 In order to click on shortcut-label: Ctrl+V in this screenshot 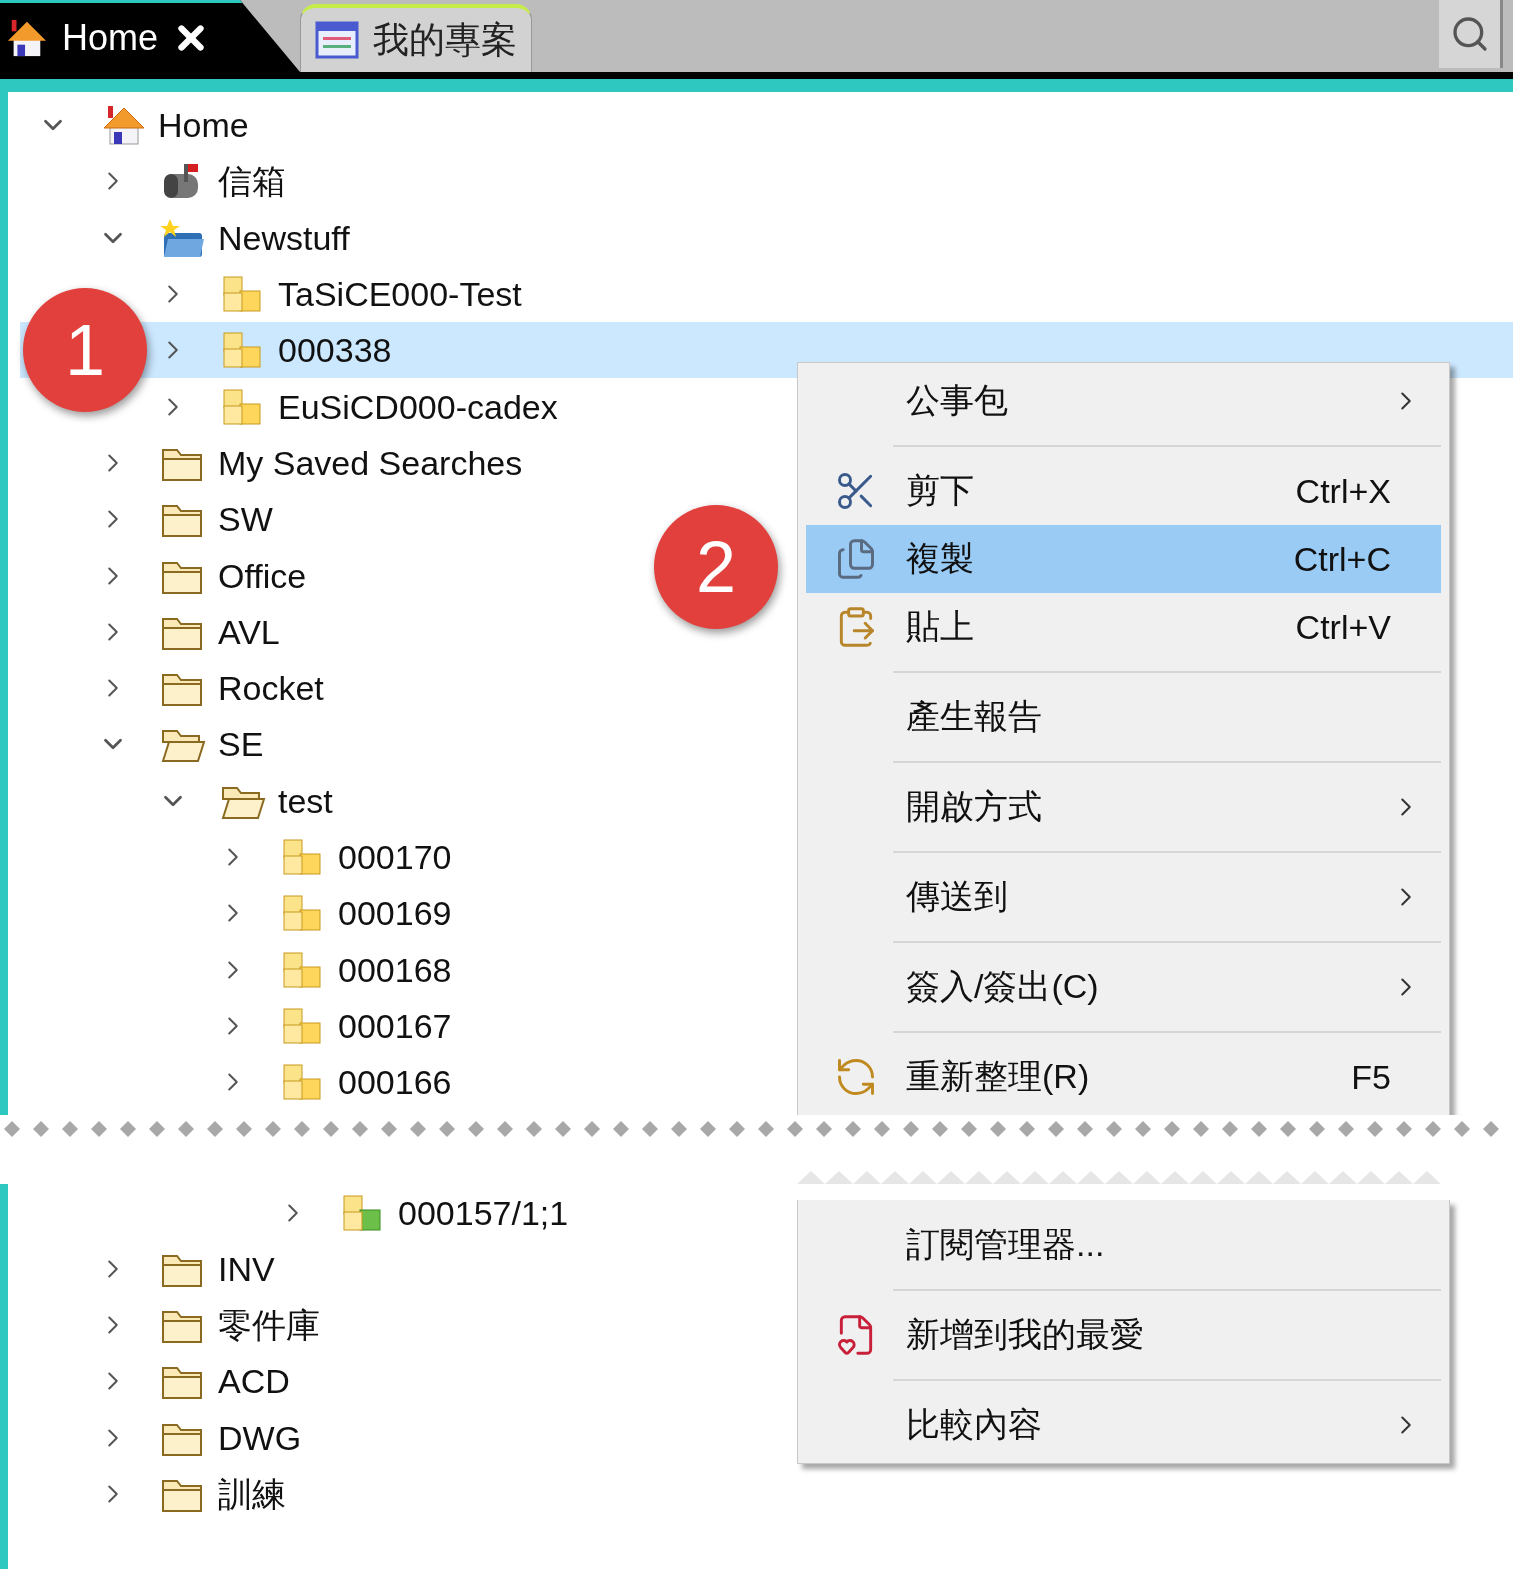, I will do `click(1343, 627)`.